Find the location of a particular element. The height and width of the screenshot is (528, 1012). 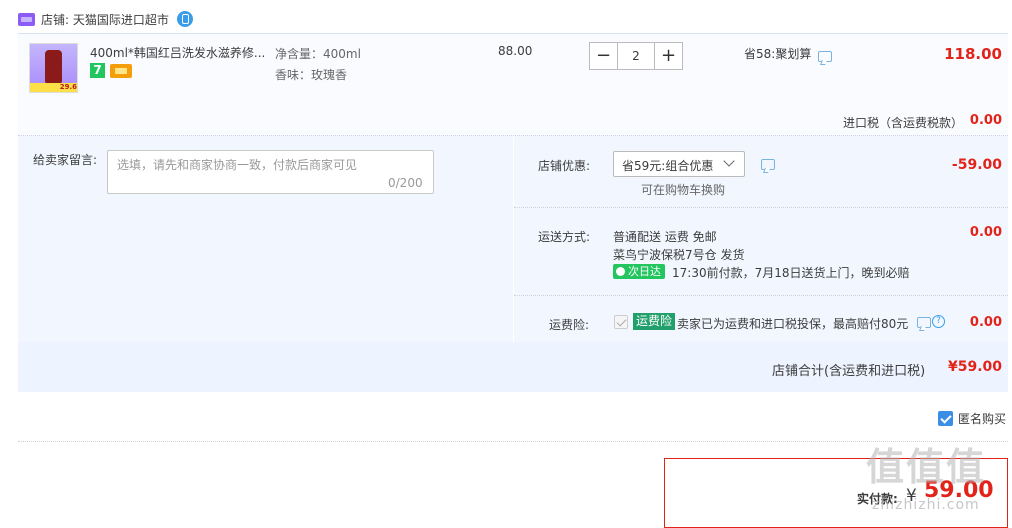

next-day-badge: 次日达 is located at coordinates (639, 271).